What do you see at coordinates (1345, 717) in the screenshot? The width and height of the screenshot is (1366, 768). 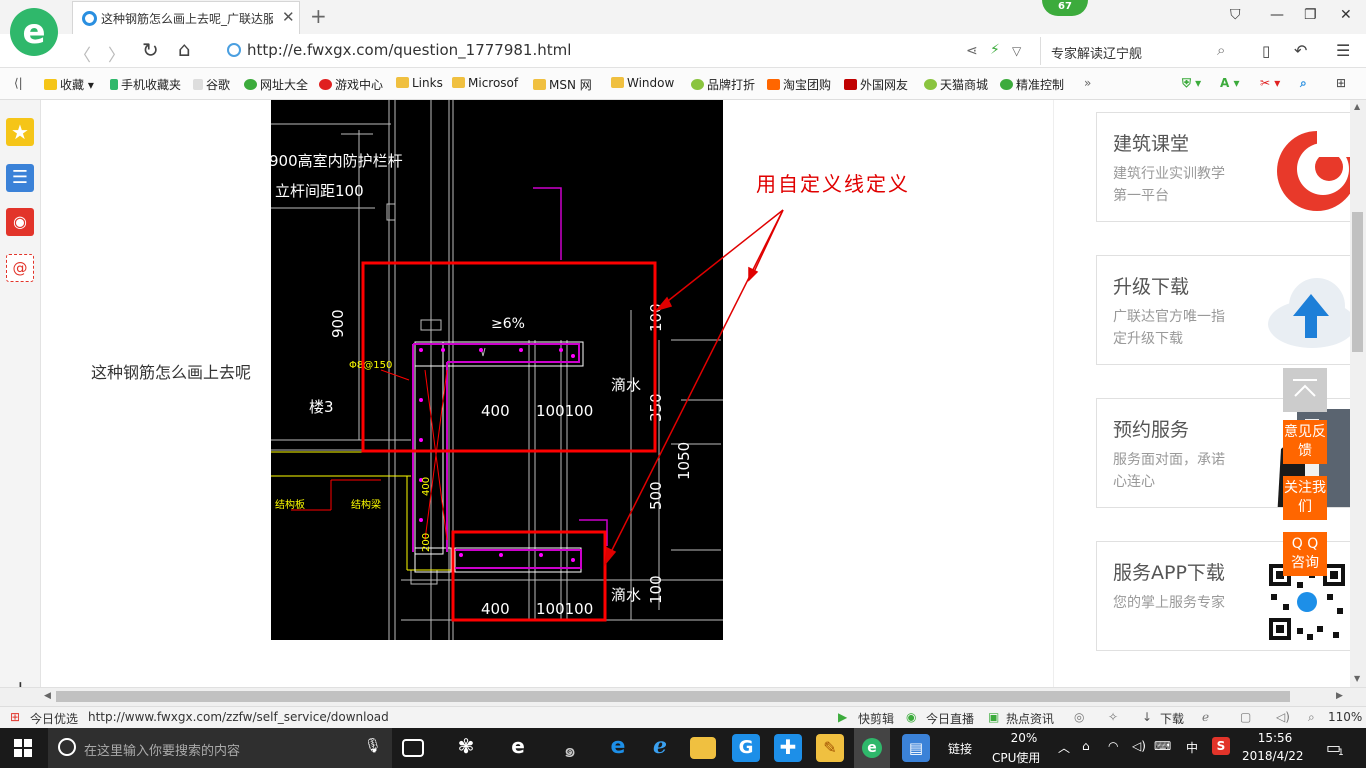 I see `zoom-level: 110%` at bounding box center [1345, 717].